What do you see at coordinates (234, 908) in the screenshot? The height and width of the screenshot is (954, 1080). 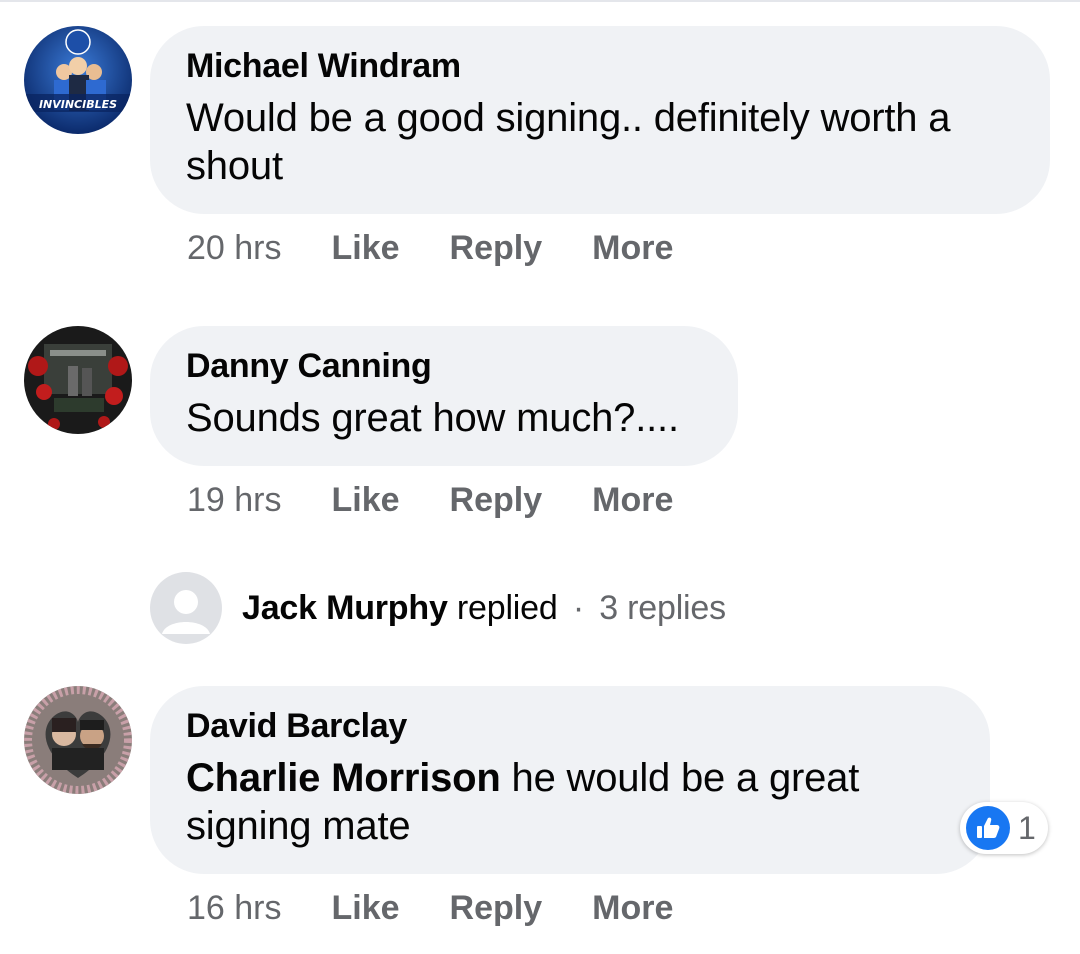 I see `comment-timestamp: 16 hrs` at bounding box center [234, 908].